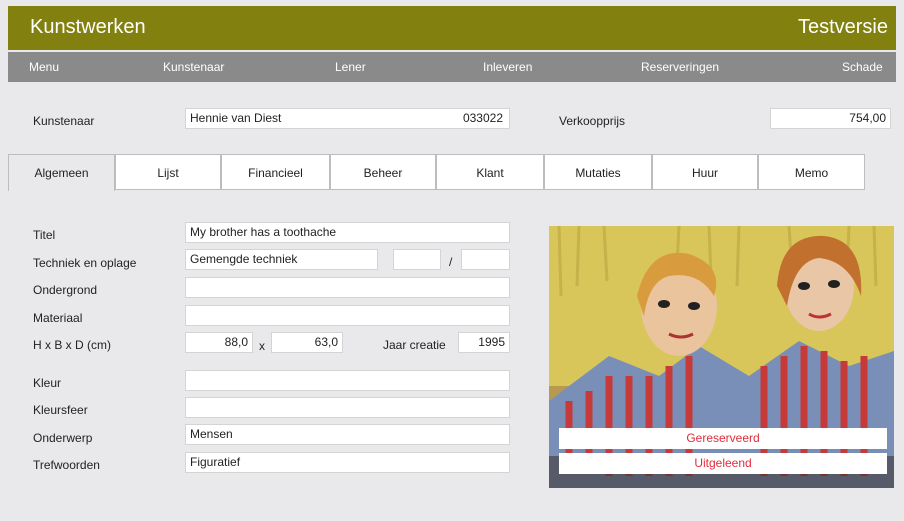  I want to click on status-reserved-badge: Gereserveerd, so click(723, 438).